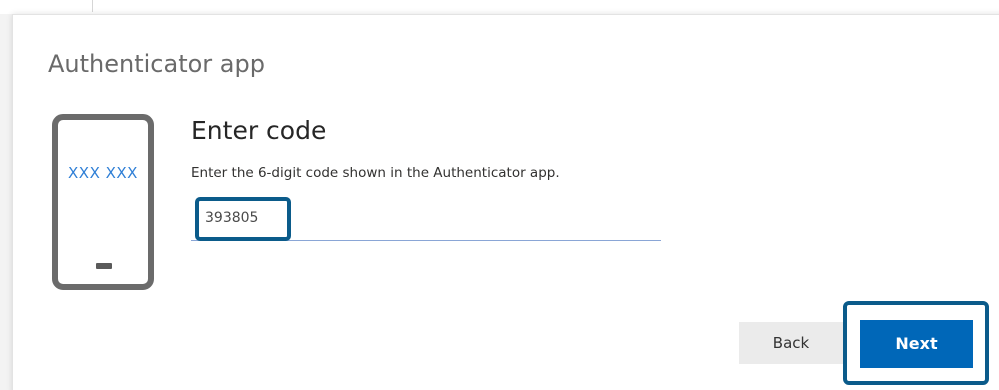 This screenshot has height=390, width=999. What do you see at coordinates (103, 173) in the screenshot?
I see `phone-code-placeholder: XXX XXX` at bounding box center [103, 173].